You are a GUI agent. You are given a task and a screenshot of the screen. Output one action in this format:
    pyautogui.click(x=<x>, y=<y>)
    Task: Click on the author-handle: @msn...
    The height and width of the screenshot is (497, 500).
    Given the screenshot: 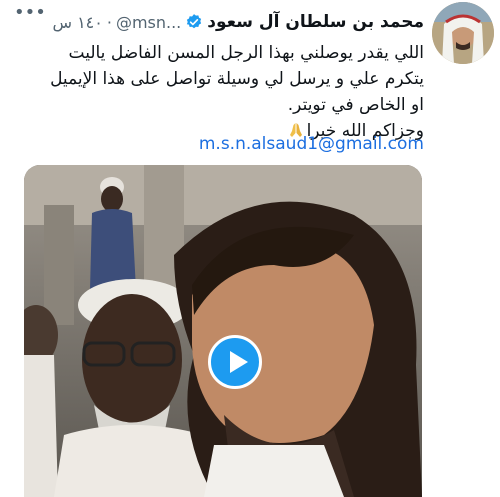 What is the action you would take?
    pyautogui.click(x=148, y=22)
    